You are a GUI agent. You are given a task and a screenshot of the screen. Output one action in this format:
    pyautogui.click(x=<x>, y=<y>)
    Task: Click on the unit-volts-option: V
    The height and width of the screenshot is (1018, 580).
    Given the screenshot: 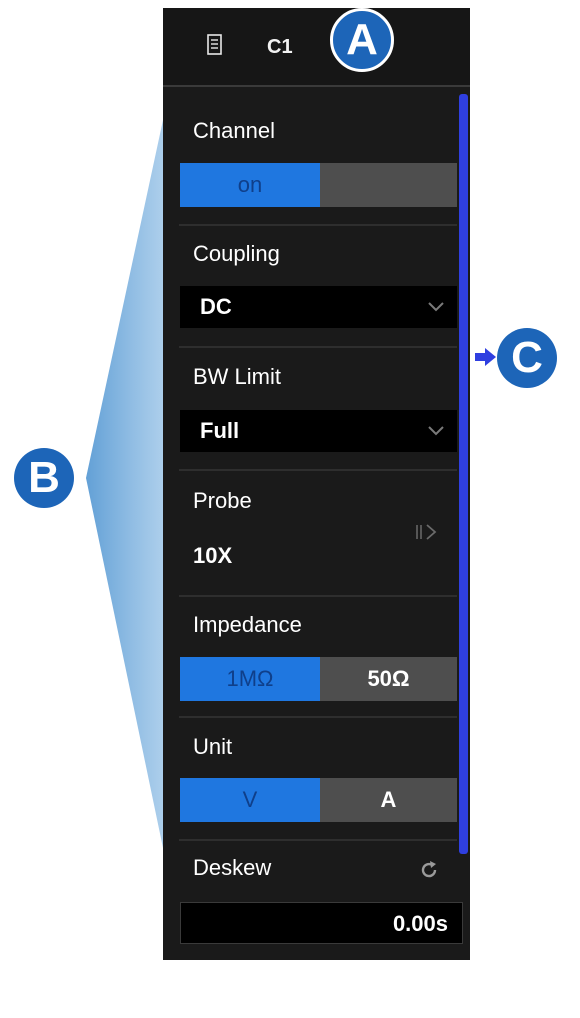 What is the action you would take?
    pyautogui.click(x=250, y=800)
    